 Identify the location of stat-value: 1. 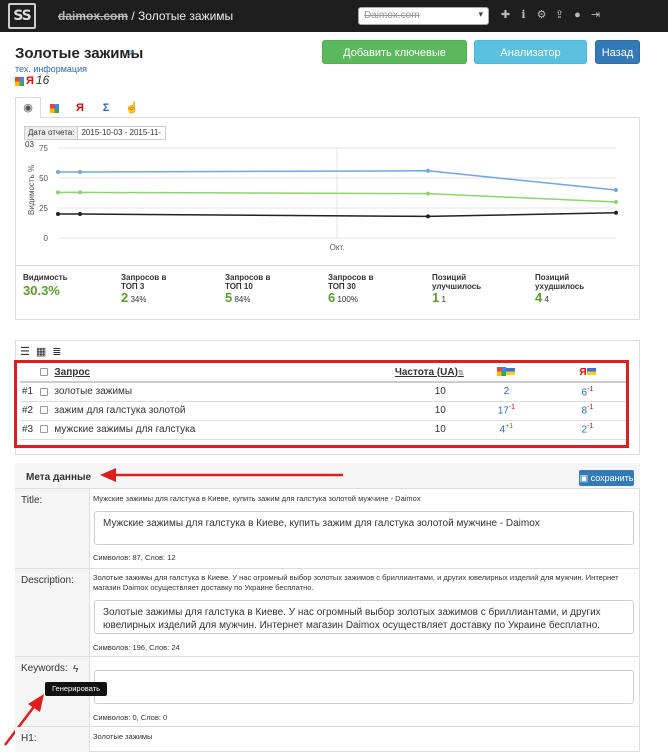
(436, 297).